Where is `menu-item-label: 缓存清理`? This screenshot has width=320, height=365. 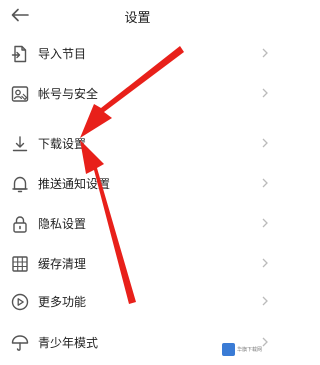
menu-item-label: 缓存清理 is located at coordinates (62, 264).